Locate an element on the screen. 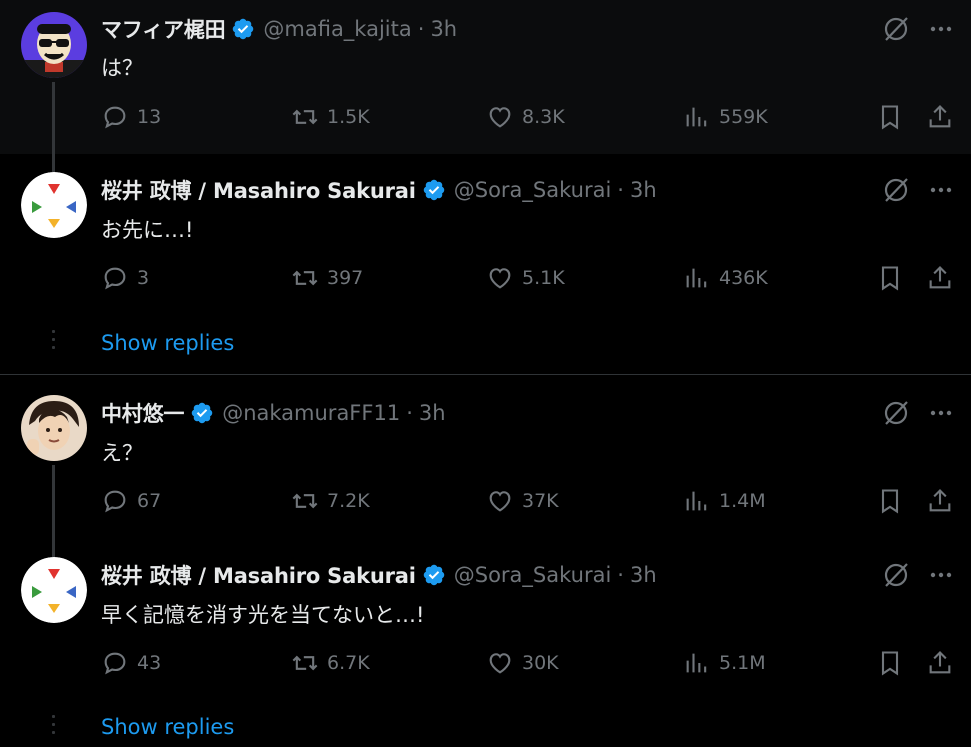  views-count: 559K is located at coordinates (743, 117).